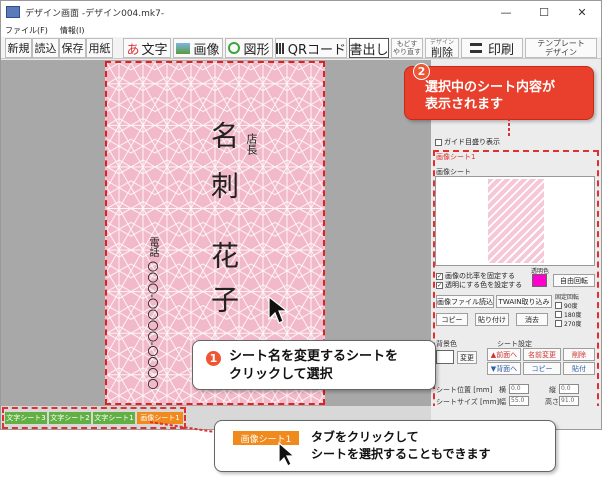 Image resolution: width=602 pixels, height=483 pixels. Describe the element at coordinates (569, 401) in the screenshot. I see `height-input: 91.0` at that location.